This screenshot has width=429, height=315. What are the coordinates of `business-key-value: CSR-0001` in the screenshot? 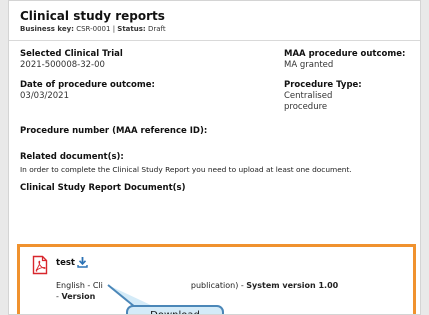 It's located at (93, 29).